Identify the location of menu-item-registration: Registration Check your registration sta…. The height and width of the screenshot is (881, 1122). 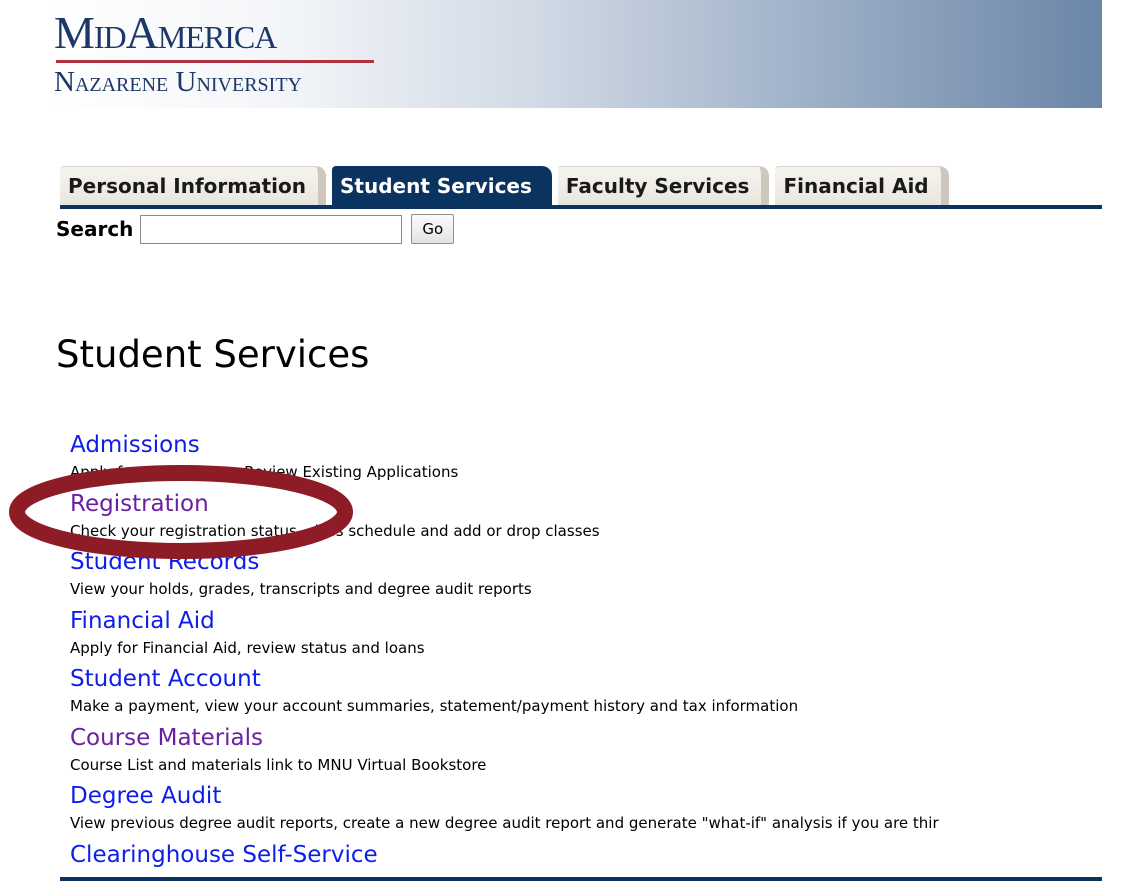
(596, 519).